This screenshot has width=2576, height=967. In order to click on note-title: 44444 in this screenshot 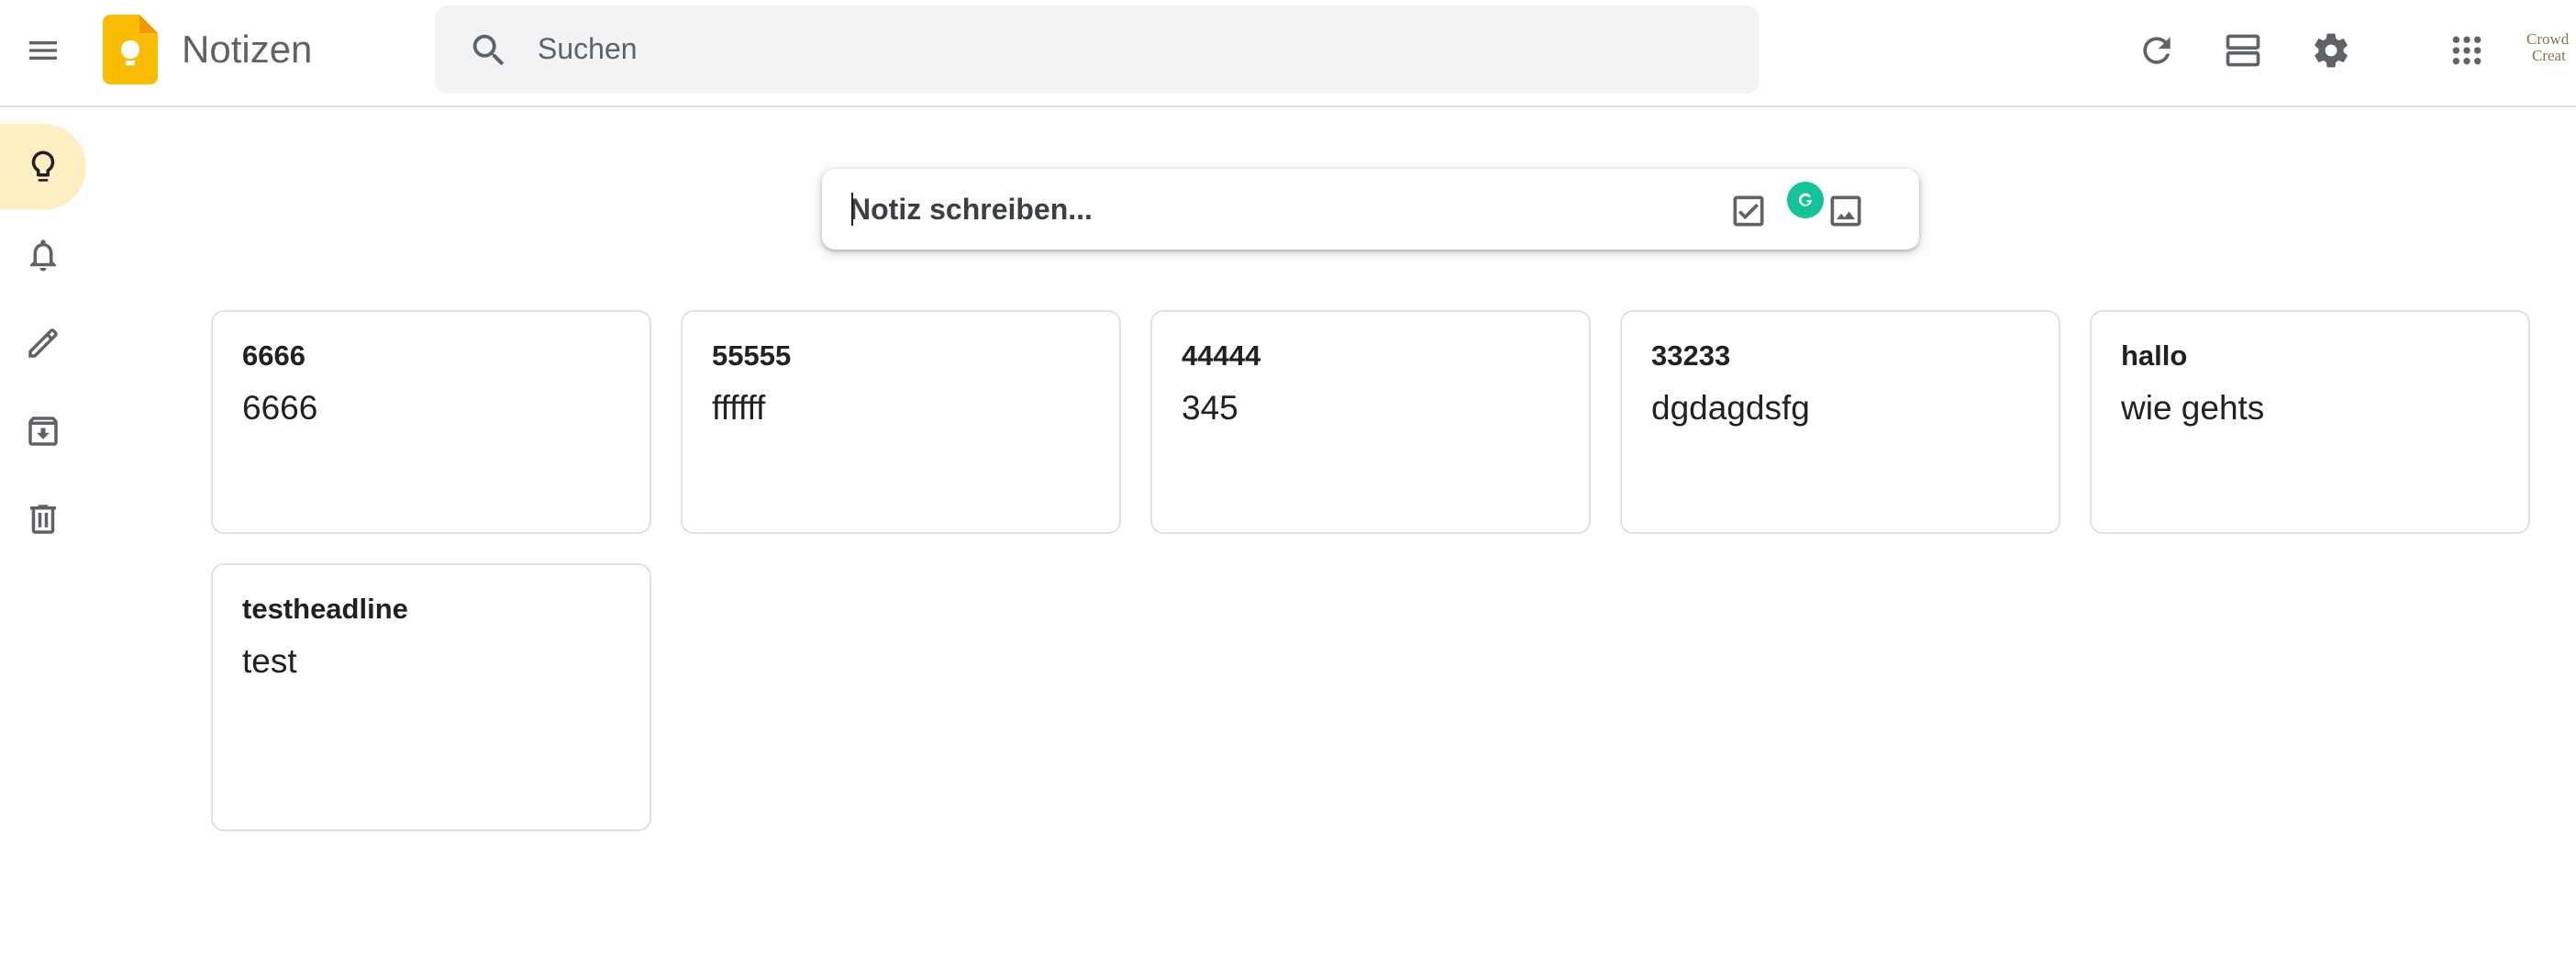, I will do `click(1221, 355)`.